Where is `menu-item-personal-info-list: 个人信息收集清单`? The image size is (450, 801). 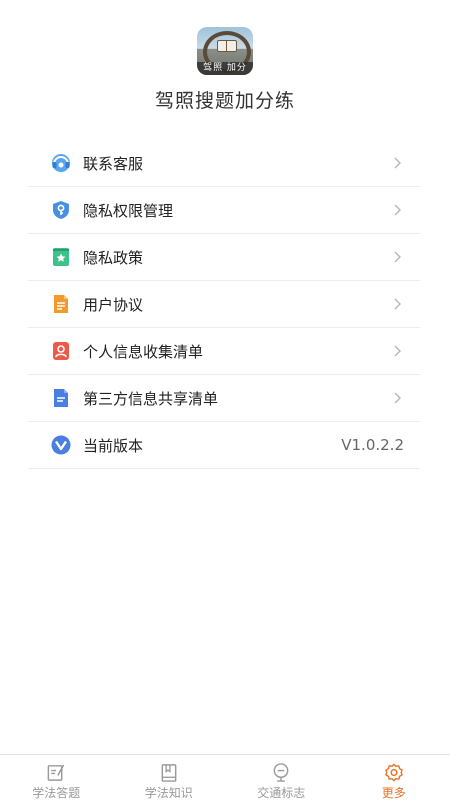
menu-item-personal-info-list: 个人信息收集清单 is located at coordinates (224, 351).